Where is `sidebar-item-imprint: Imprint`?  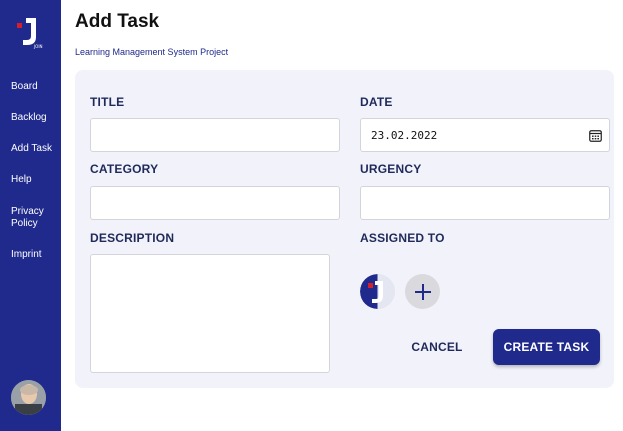 sidebar-item-imprint: Imprint is located at coordinates (30, 255).